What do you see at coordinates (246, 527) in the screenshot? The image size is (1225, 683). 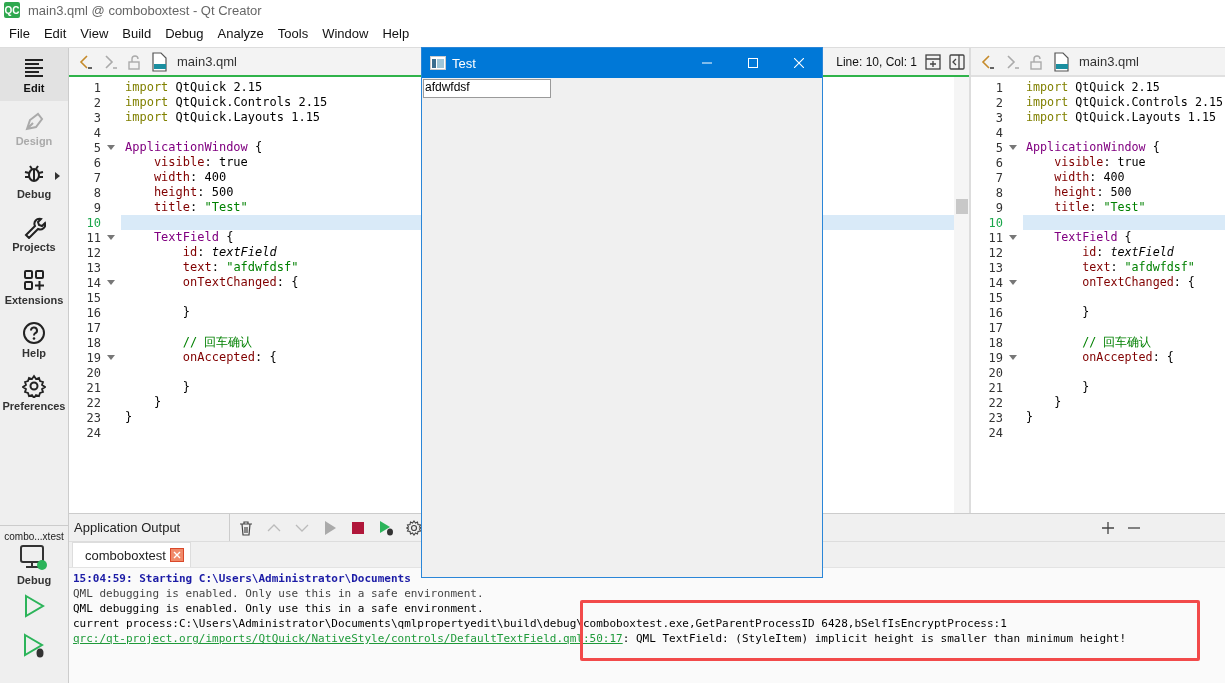 I see `trash-icon` at bounding box center [246, 527].